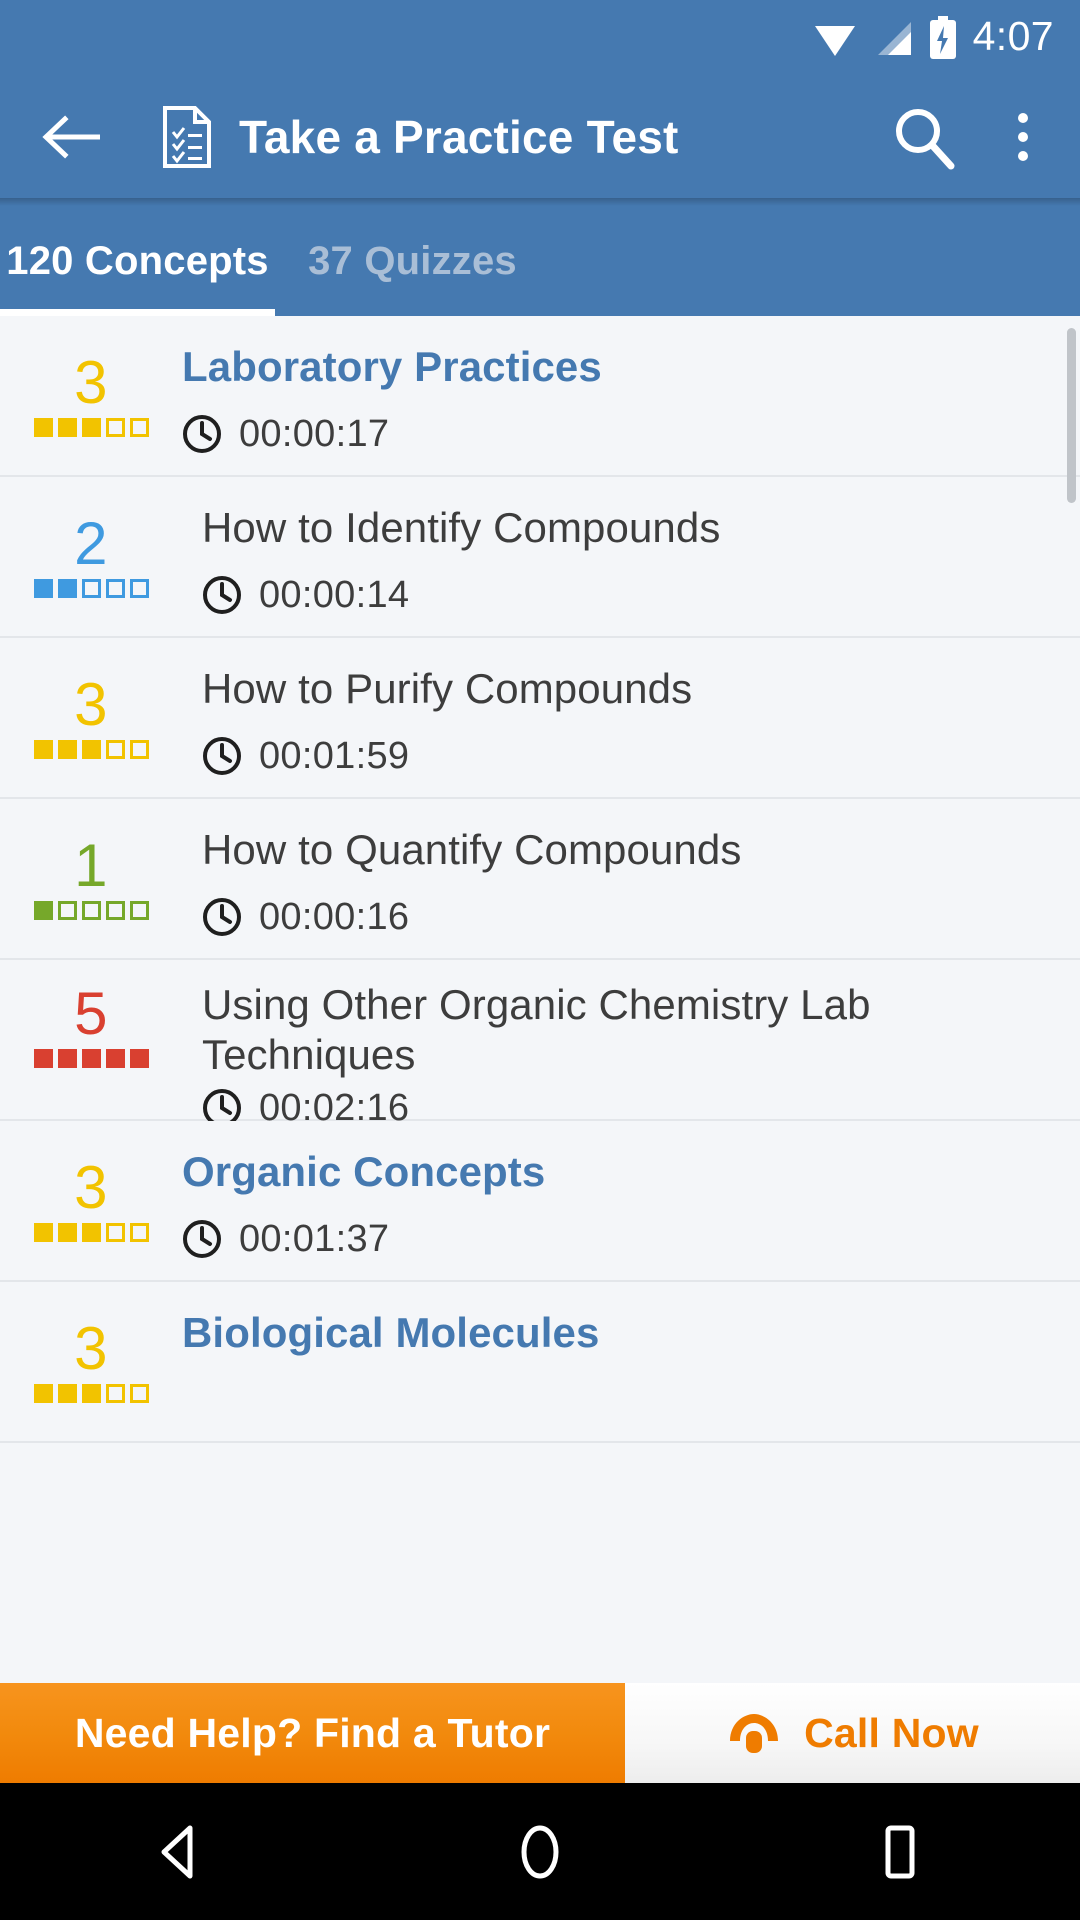 The height and width of the screenshot is (1920, 1080). I want to click on nav-home-button, so click(540, 1851).